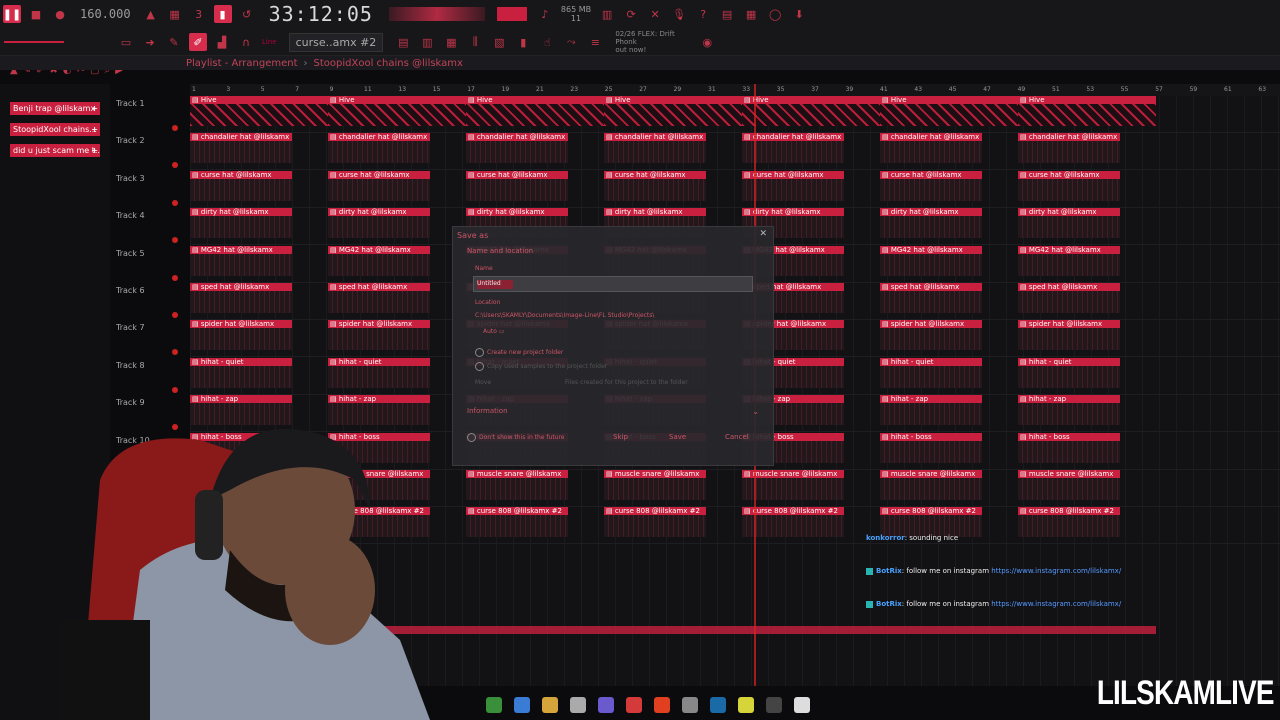 This screenshot has width=1280, height=720. I want to click on name-field: Untitled, so click(613, 284).